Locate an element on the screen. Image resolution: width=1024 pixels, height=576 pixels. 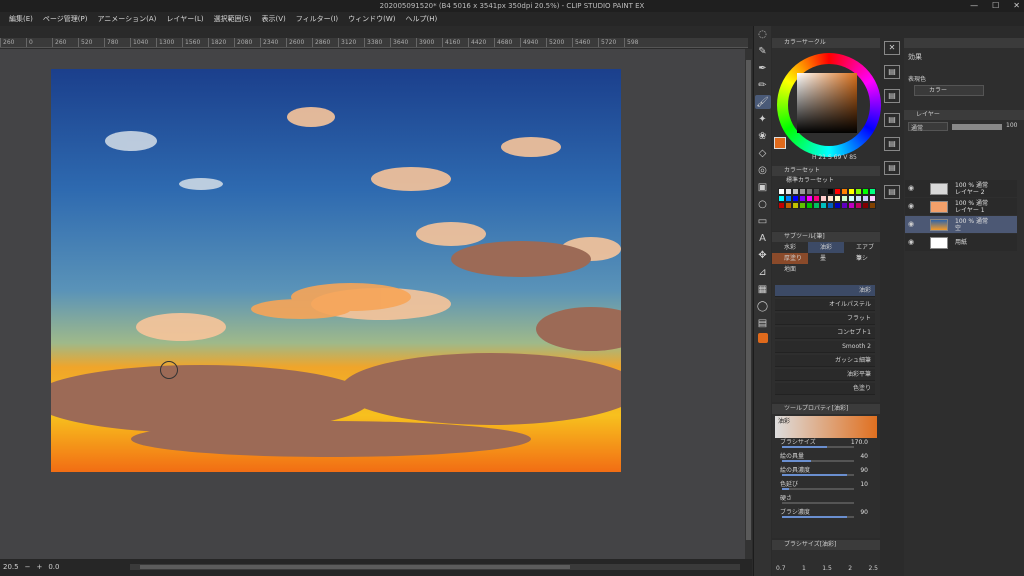
brush-item: 油彩 is located at coordinates (825, 291).